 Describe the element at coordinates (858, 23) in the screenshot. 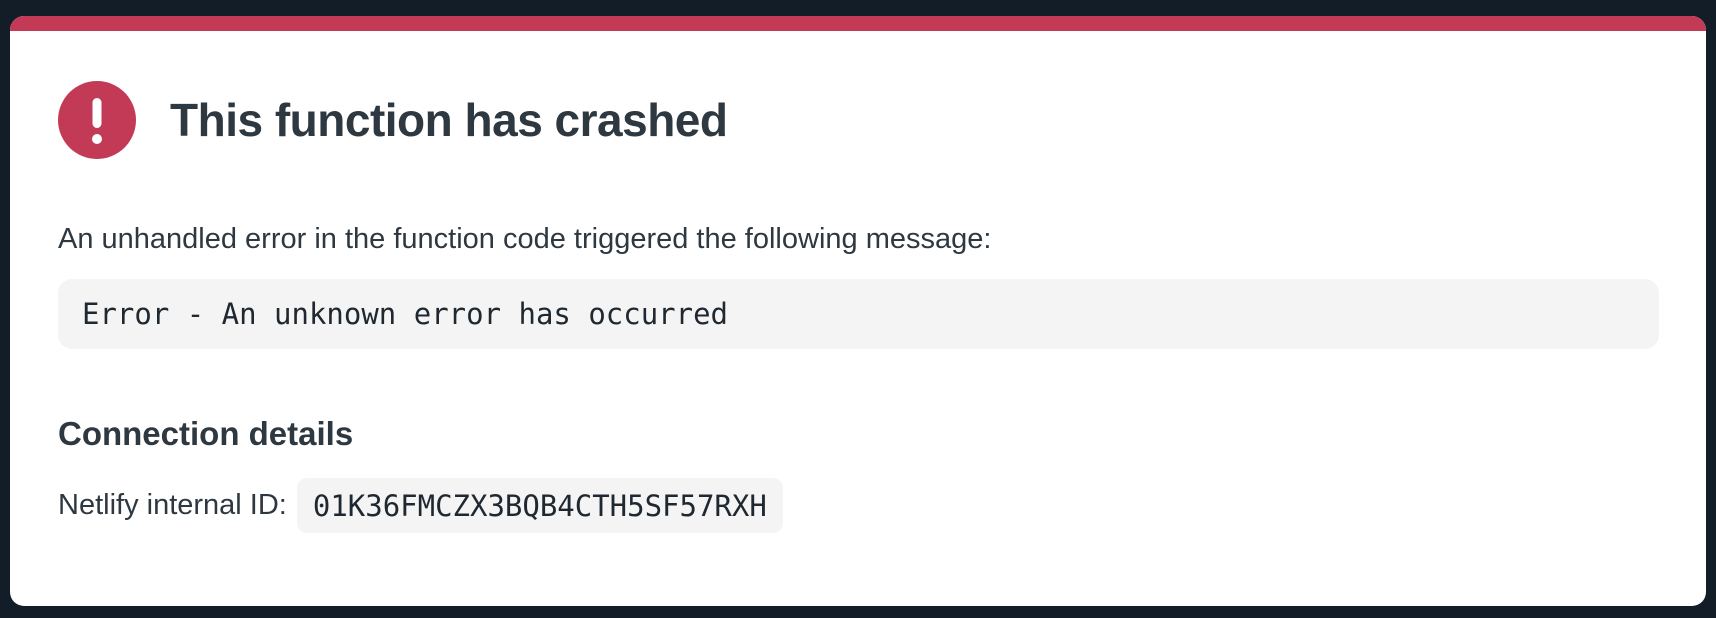

I see `top-accent-bar` at that location.